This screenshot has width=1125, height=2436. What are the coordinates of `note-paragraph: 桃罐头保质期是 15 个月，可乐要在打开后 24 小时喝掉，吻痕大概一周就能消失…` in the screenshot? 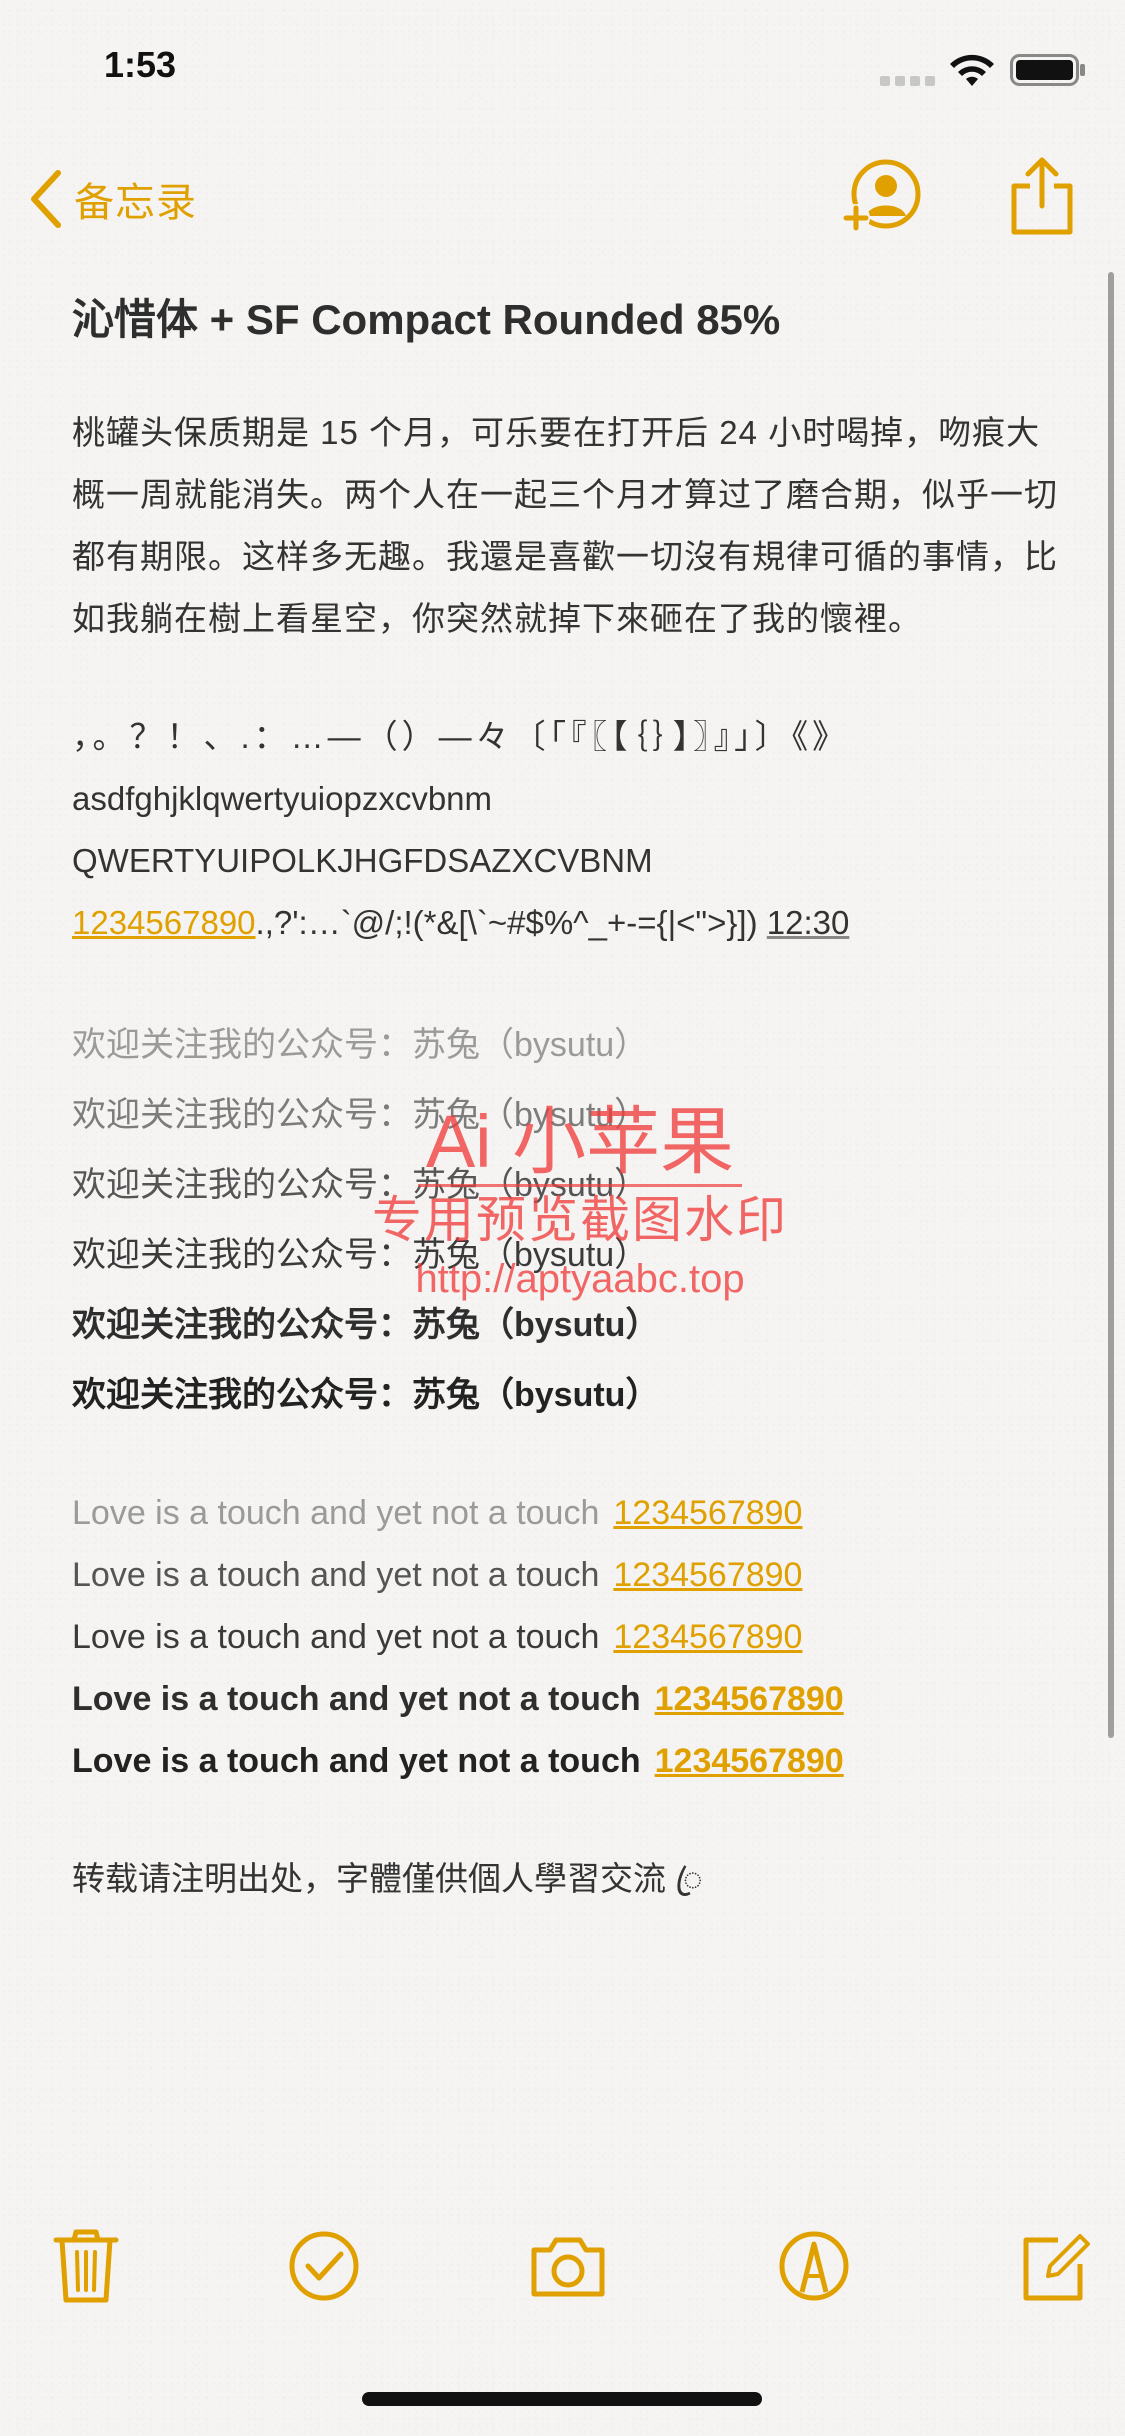 It's located at (565, 525).